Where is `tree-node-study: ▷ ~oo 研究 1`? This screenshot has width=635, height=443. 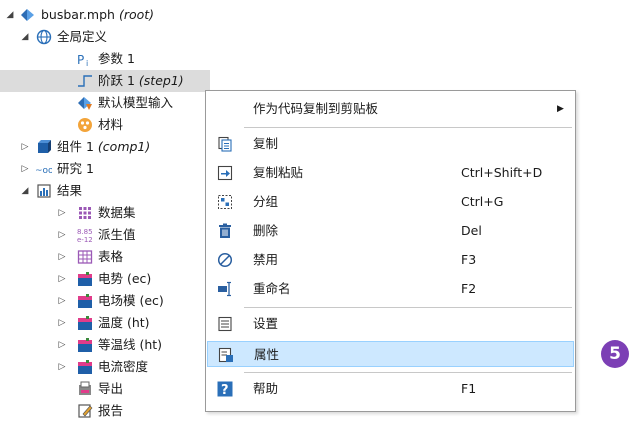
tree-node-study: ▷ ~oo 研究 1 is located at coordinates (102, 169).